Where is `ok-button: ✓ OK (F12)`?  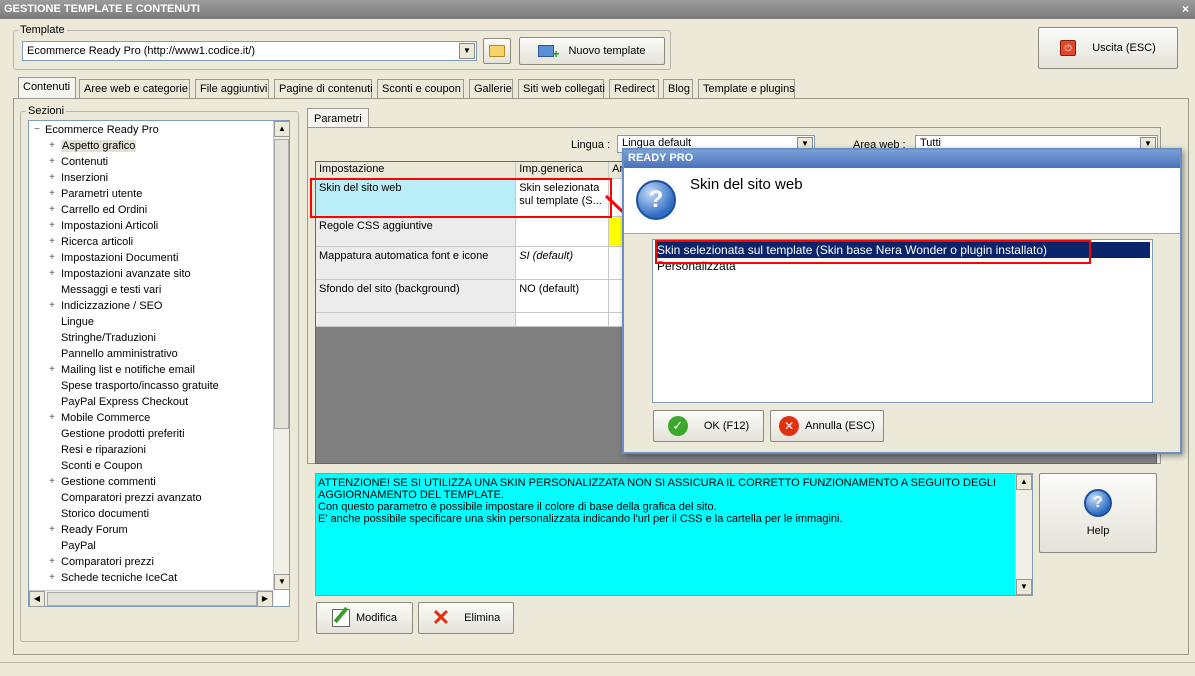 ok-button: ✓ OK (F12) is located at coordinates (708, 426).